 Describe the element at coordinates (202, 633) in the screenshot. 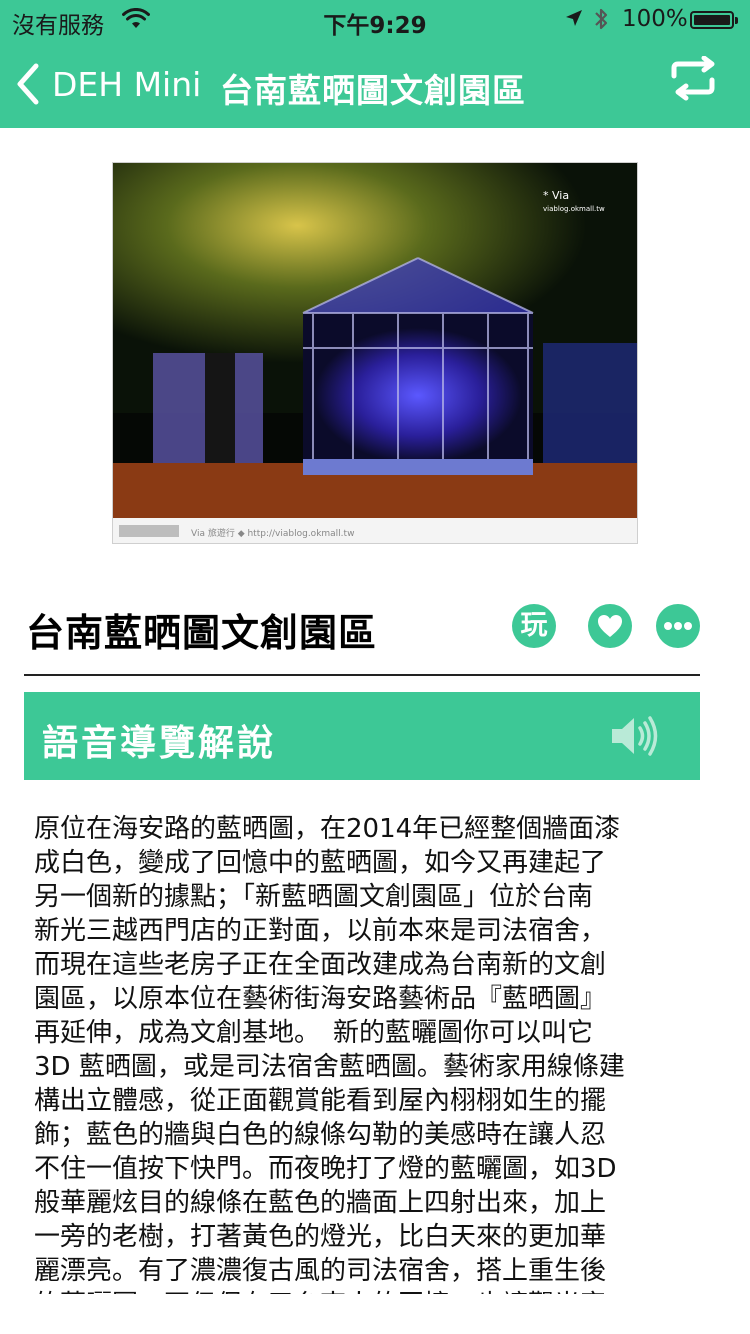

I see `place-title: 台南藍晒圖文創園區` at that location.